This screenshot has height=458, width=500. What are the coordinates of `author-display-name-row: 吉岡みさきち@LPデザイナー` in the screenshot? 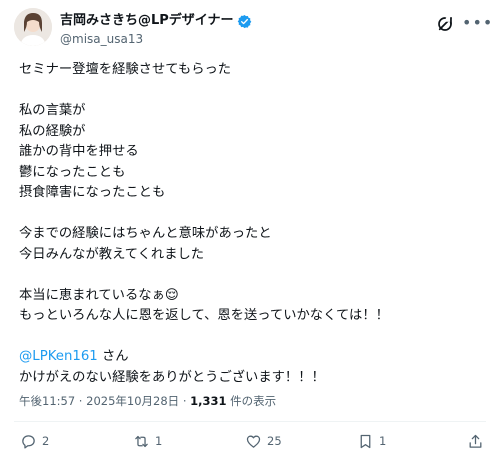 It's located at (156, 21).